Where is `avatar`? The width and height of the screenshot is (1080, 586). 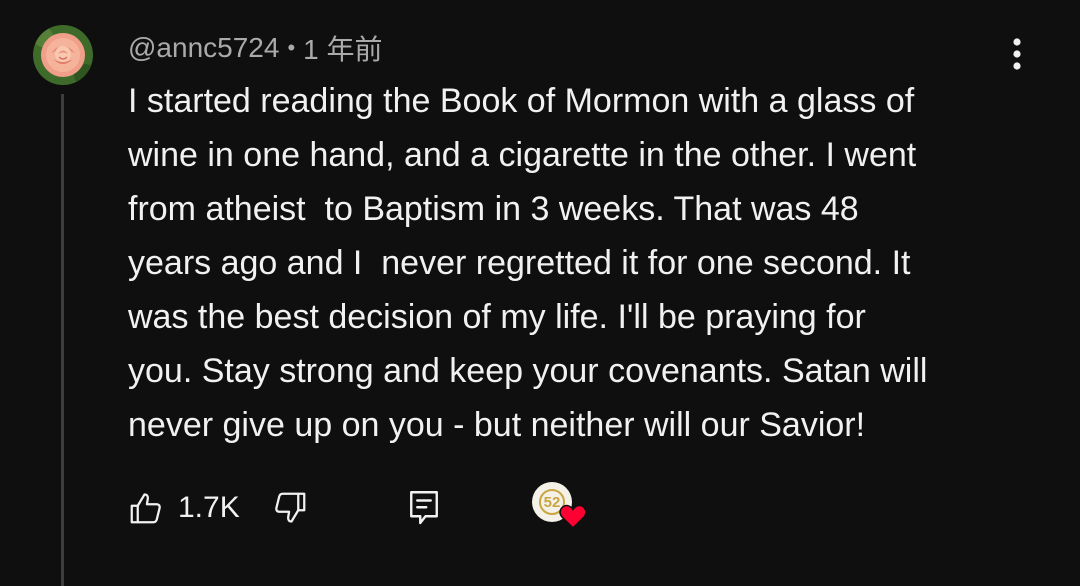 avatar is located at coordinates (63, 55).